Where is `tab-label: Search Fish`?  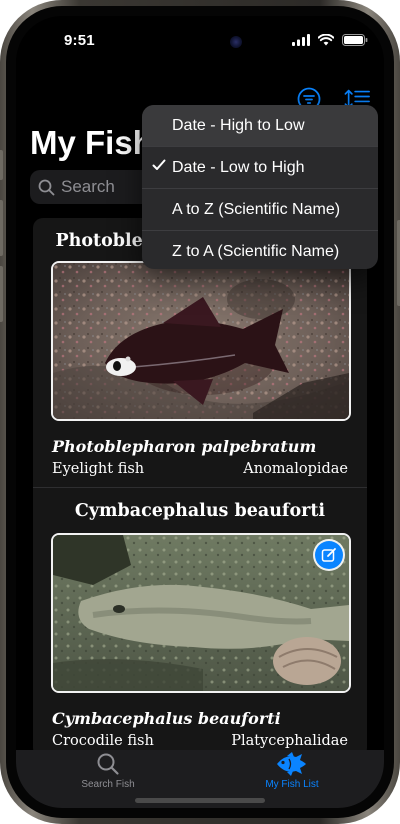 tab-label: Search Fish is located at coordinates (108, 784).